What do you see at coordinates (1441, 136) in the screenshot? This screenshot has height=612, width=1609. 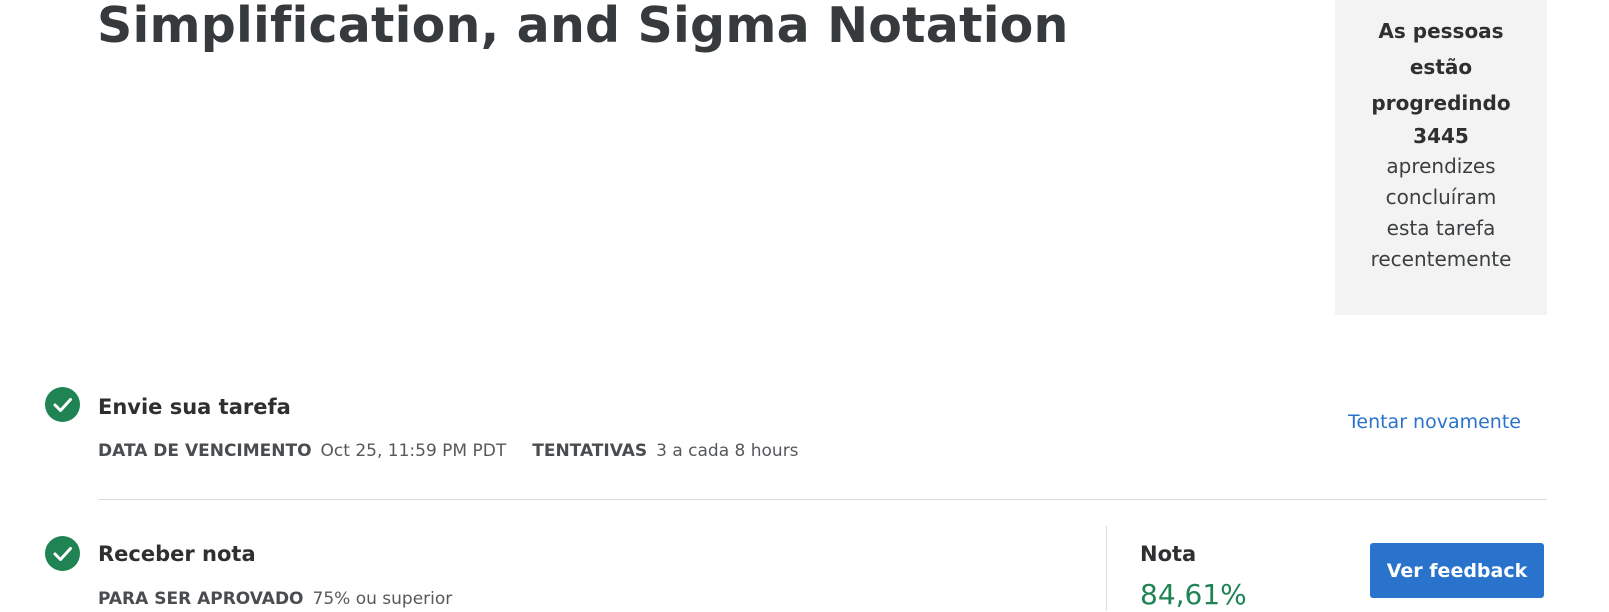 I see `learner-count: 3445` at bounding box center [1441, 136].